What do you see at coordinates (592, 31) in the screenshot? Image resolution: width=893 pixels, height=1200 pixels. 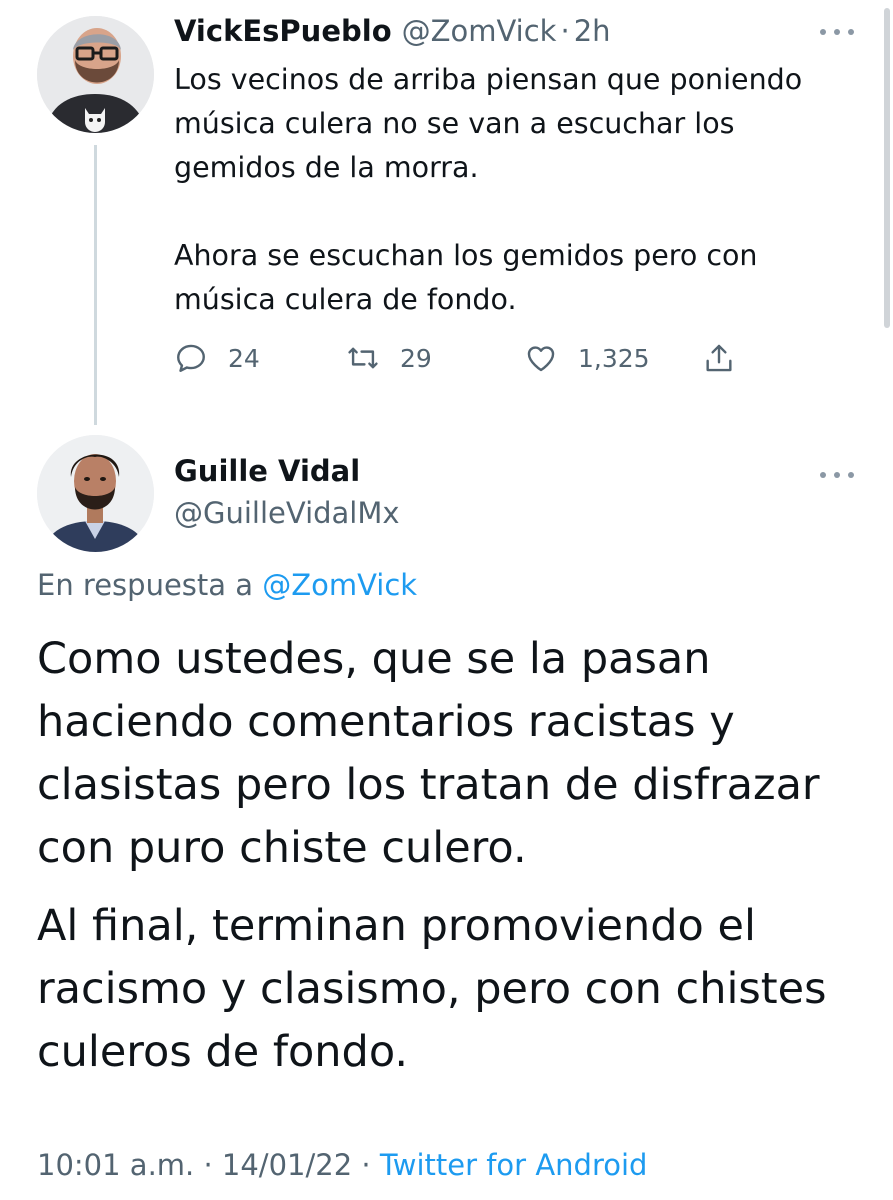 I see `tweet-time: 2h` at bounding box center [592, 31].